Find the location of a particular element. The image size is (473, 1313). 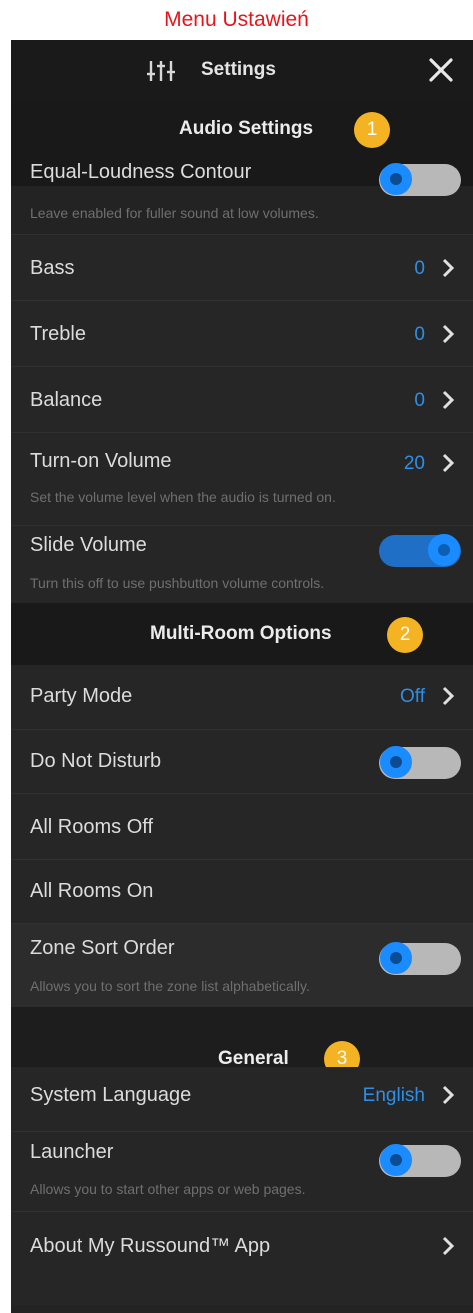

balance-value: 0 is located at coordinates (419, 400).